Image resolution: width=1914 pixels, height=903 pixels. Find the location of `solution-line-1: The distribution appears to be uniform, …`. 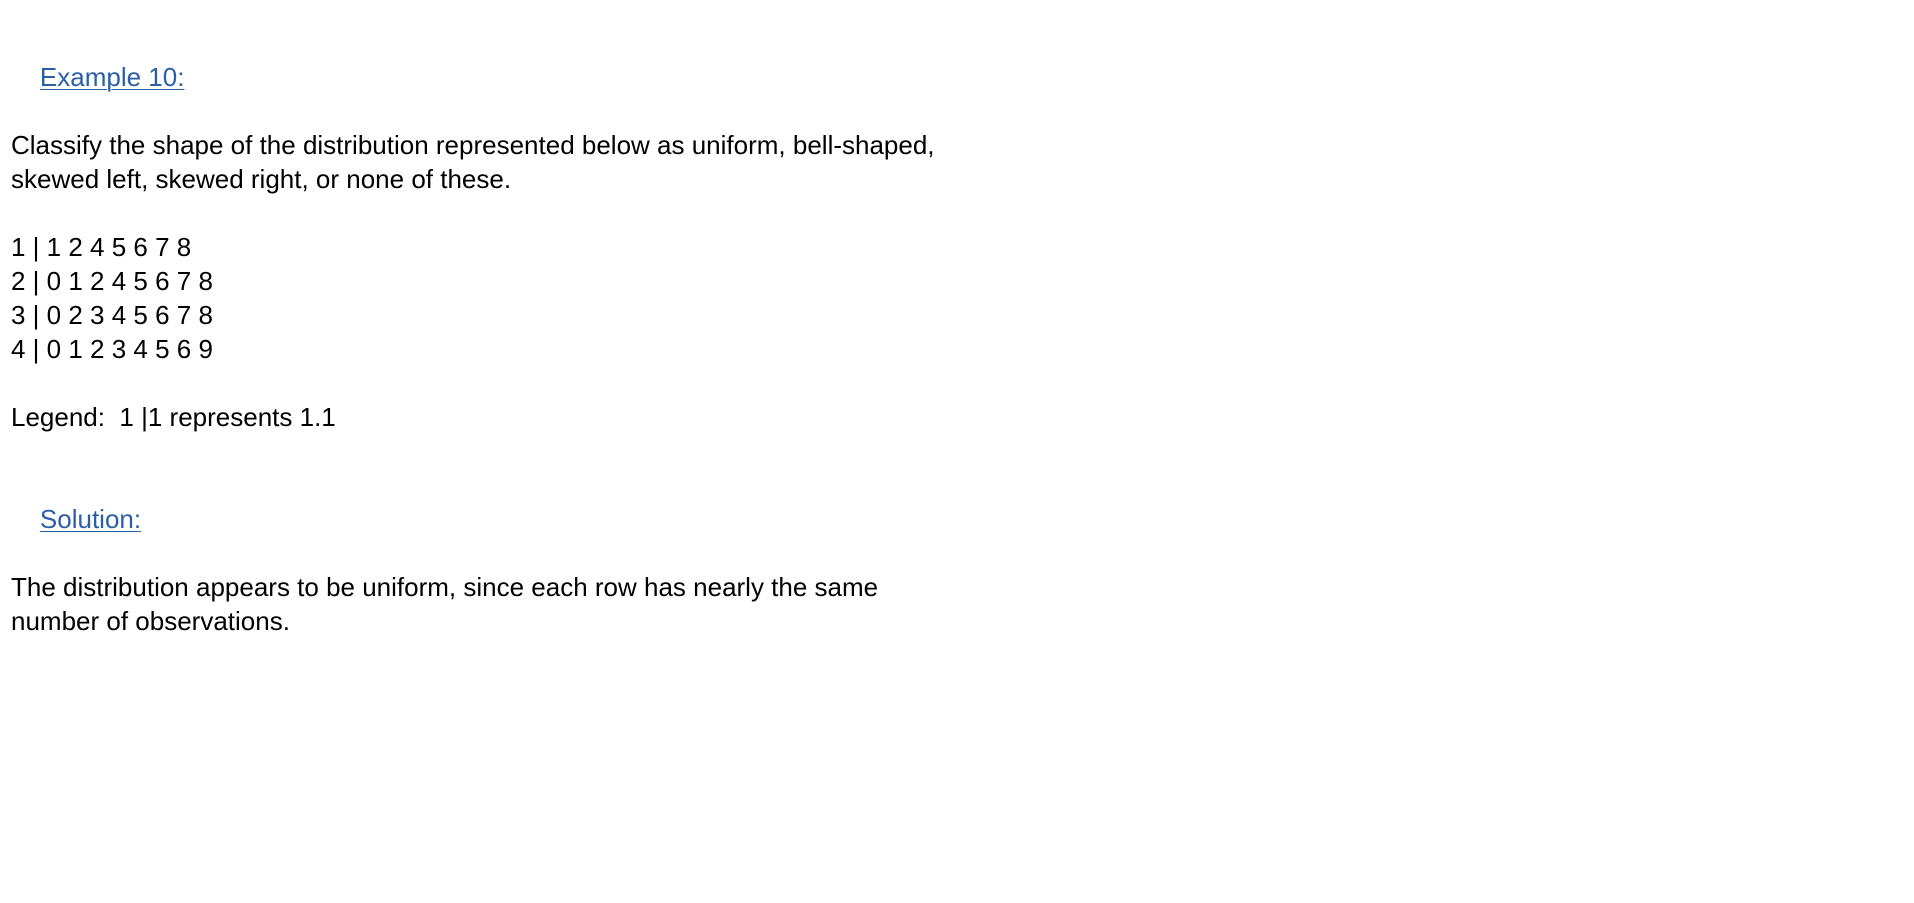

solution-line-1: The distribution appears to be uniform, … is located at coordinates (445, 587).